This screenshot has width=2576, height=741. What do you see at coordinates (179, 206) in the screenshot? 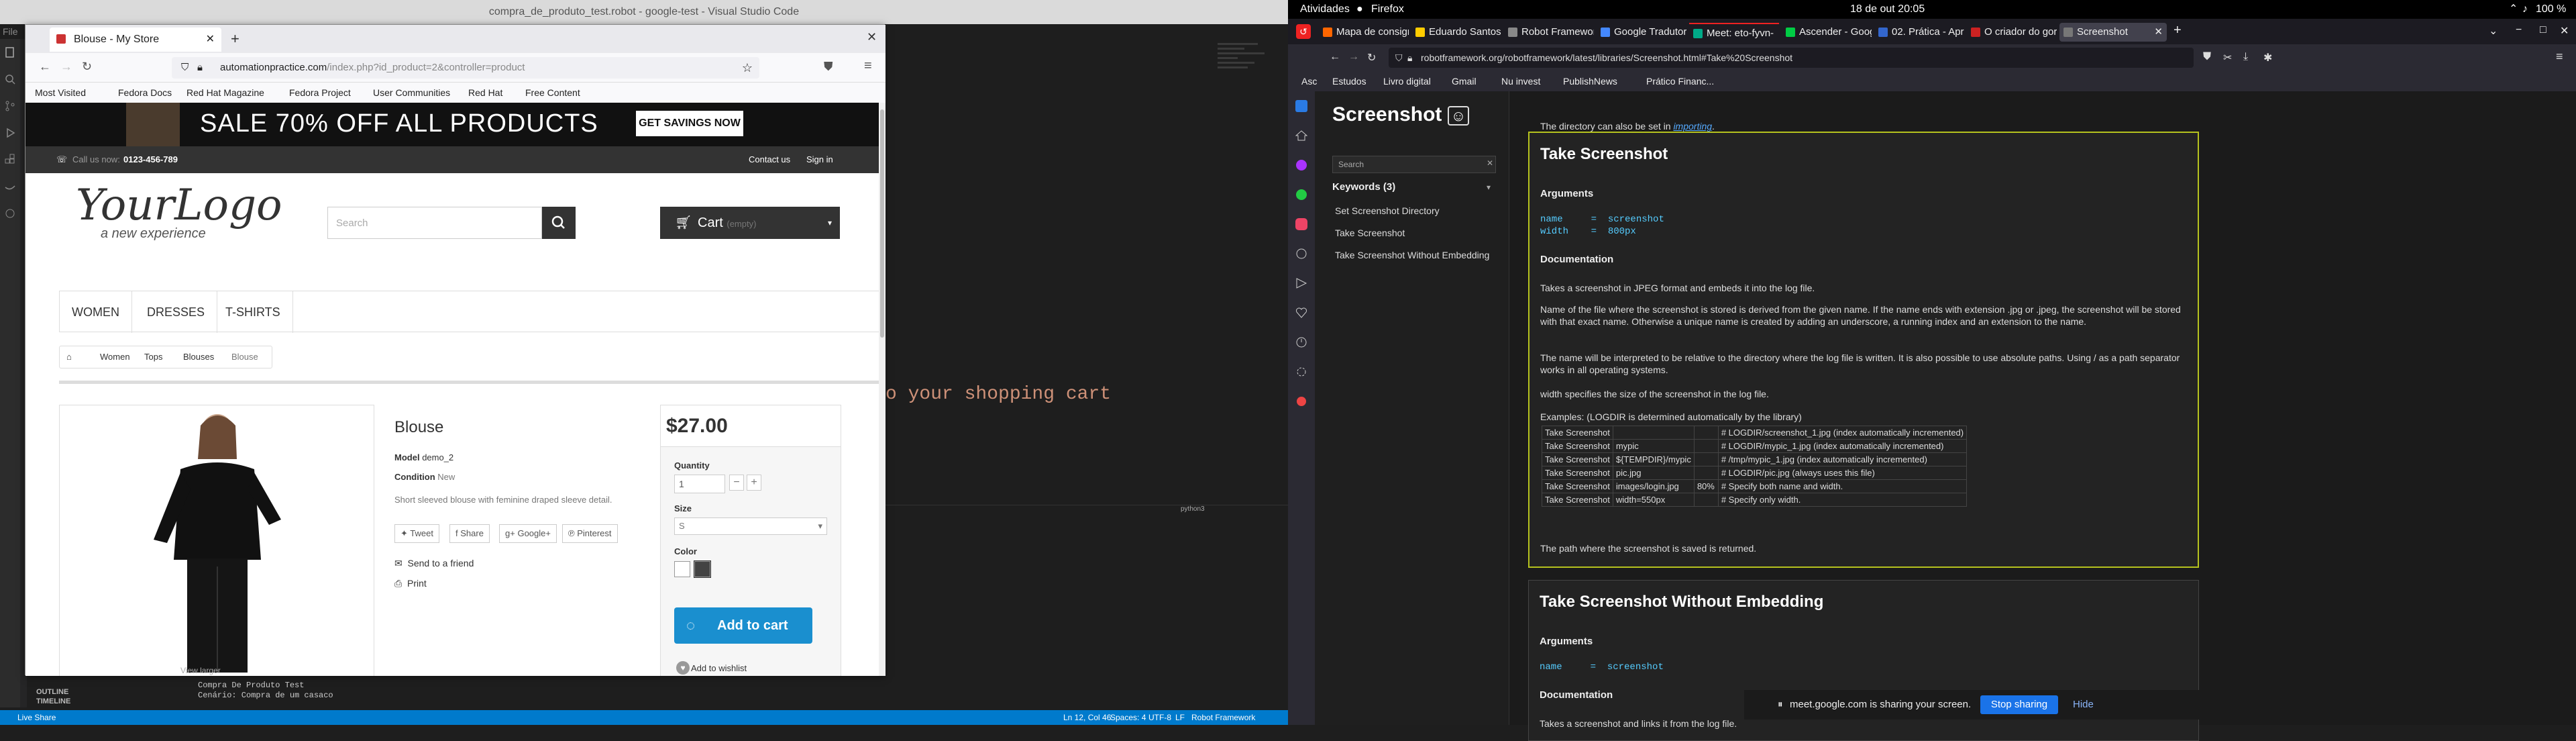
I see `store-logo: YourLogo` at bounding box center [179, 206].